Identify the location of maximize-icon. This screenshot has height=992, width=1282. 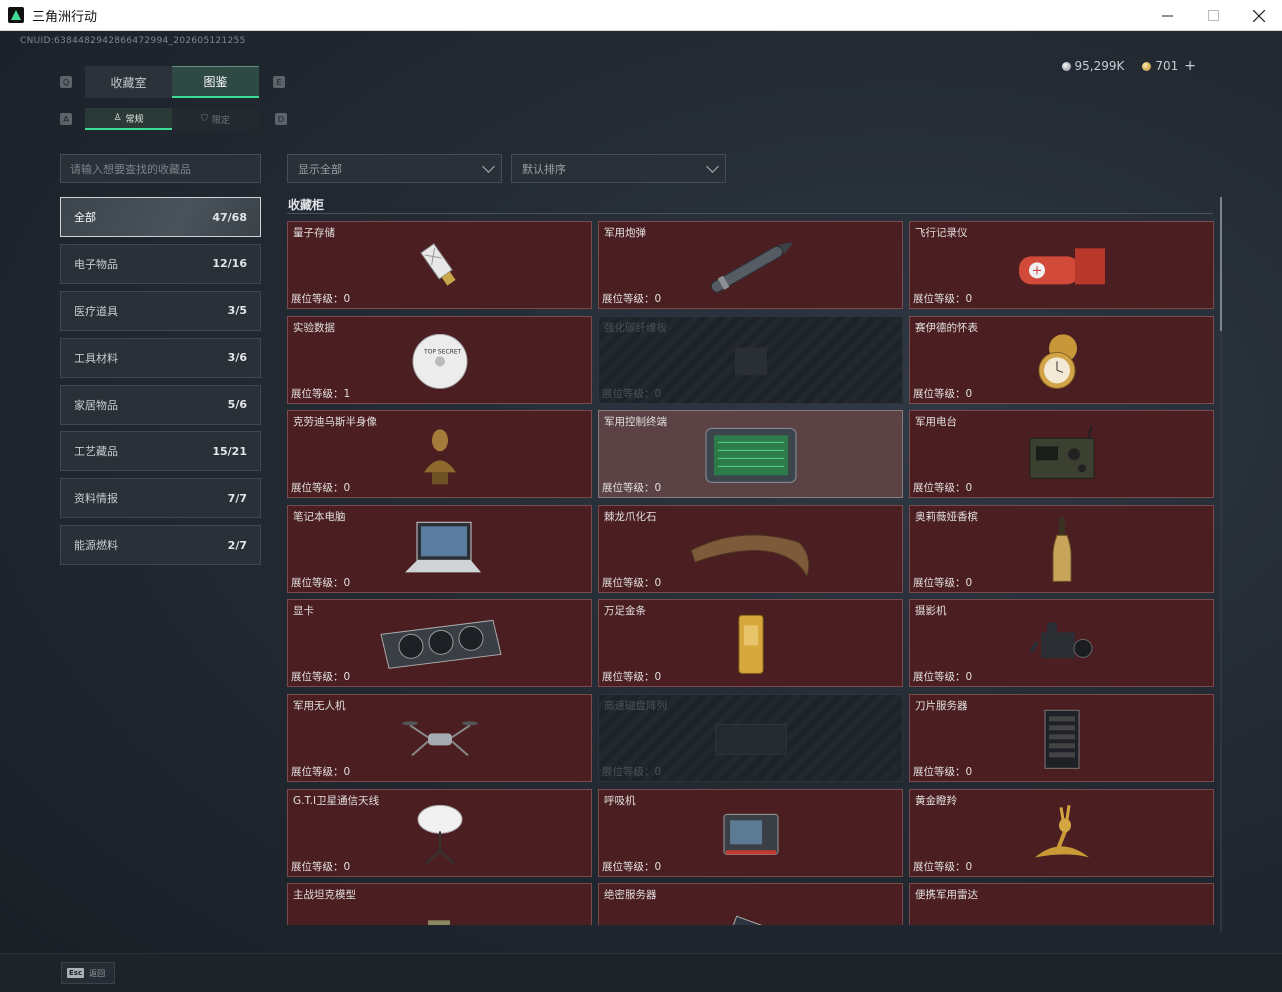
(1213, 15).